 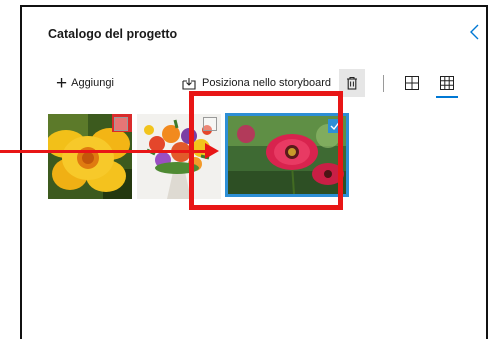 I want to click on callout-pointer-line, so click(x=107, y=151).